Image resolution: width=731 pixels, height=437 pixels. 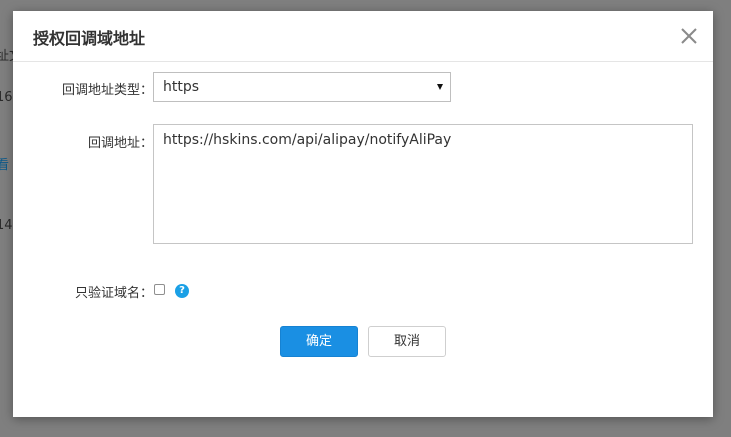 I want to click on close-icon, so click(x=689, y=36).